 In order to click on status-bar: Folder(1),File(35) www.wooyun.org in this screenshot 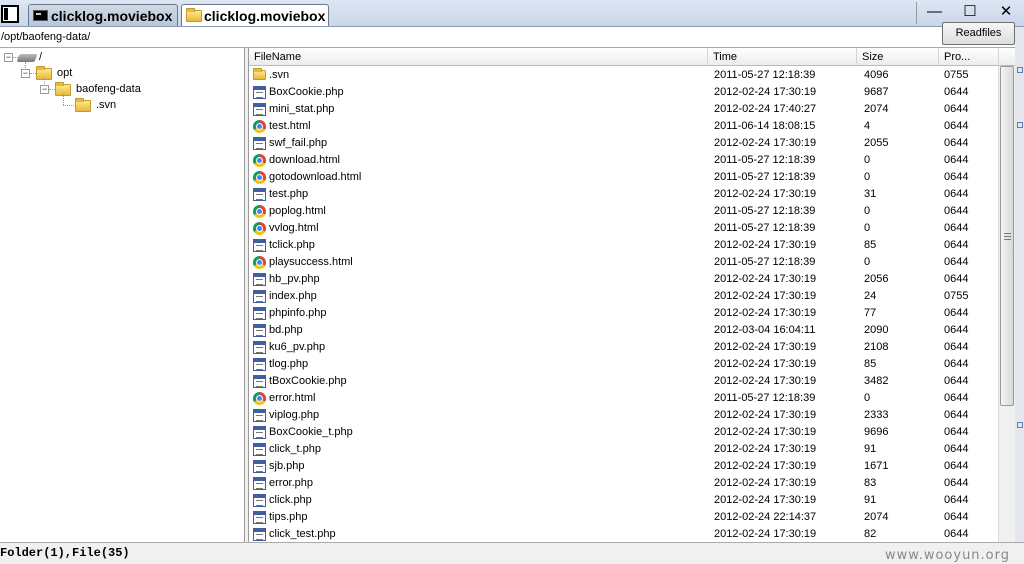, I will do `click(512, 553)`.